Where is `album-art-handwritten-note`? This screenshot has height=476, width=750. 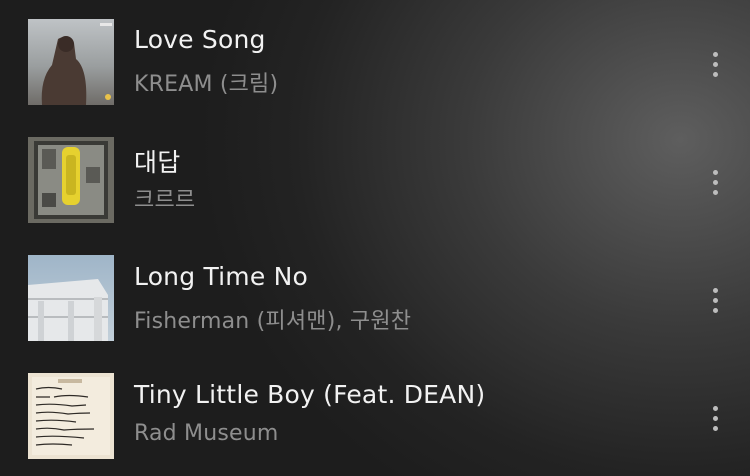
album-art-handwritten-note is located at coordinates (71, 416).